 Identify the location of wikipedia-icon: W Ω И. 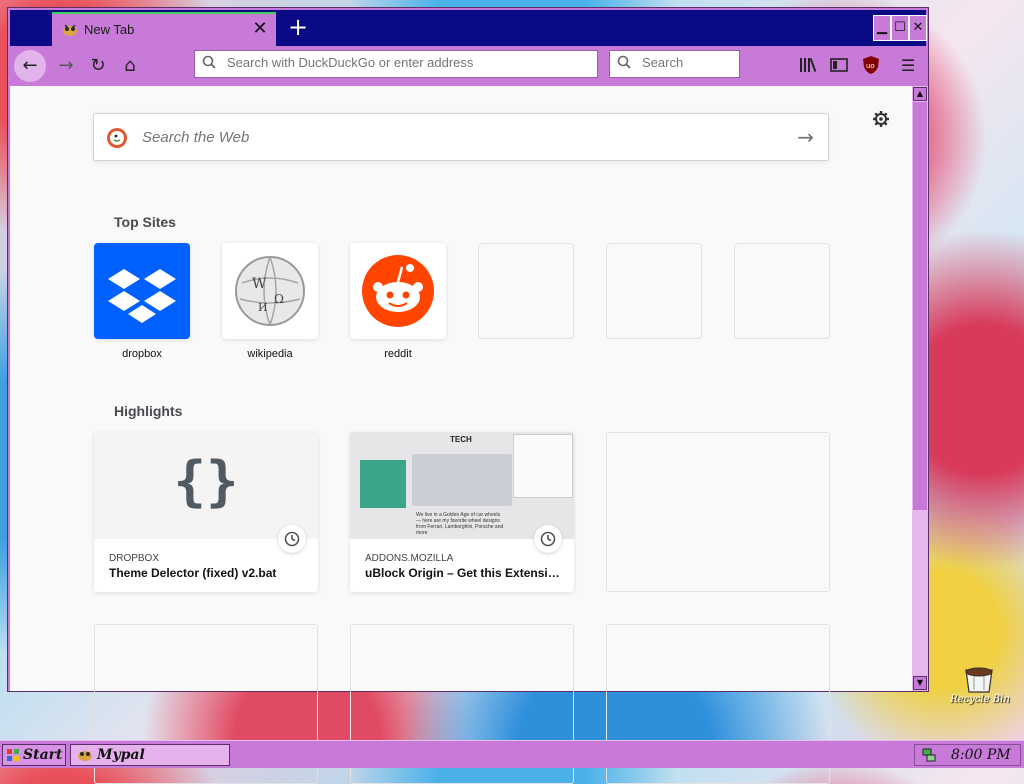
(270, 291).